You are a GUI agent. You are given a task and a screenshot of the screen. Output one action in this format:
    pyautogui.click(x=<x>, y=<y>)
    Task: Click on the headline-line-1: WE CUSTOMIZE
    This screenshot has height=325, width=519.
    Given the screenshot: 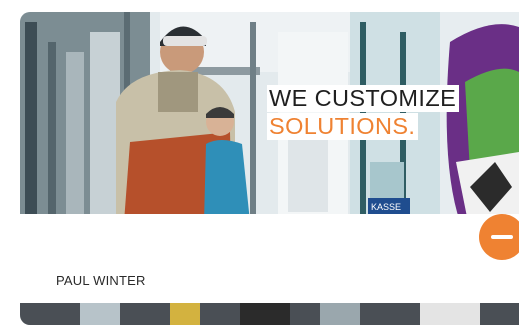 What is the action you would take?
    pyautogui.click(x=363, y=98)
    